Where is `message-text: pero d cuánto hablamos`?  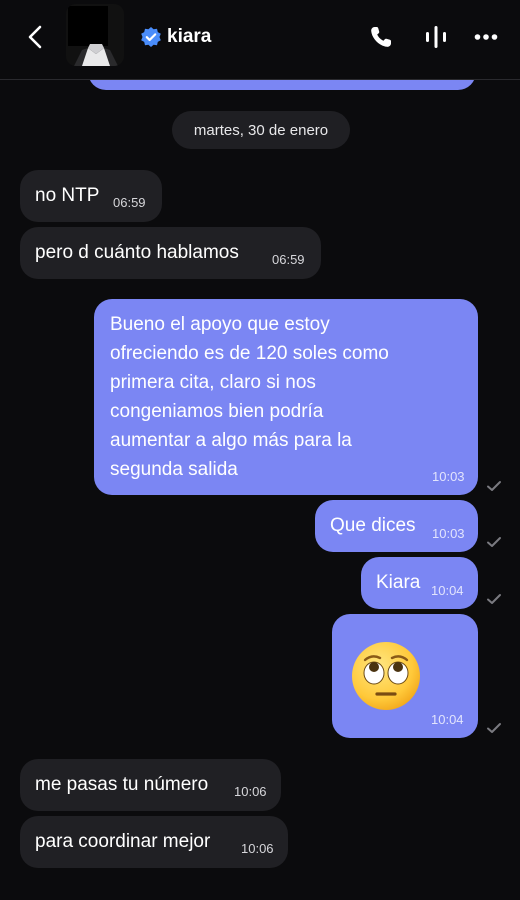 message-text: pero d cuánto hablamos is located at coordinates (137, 252).